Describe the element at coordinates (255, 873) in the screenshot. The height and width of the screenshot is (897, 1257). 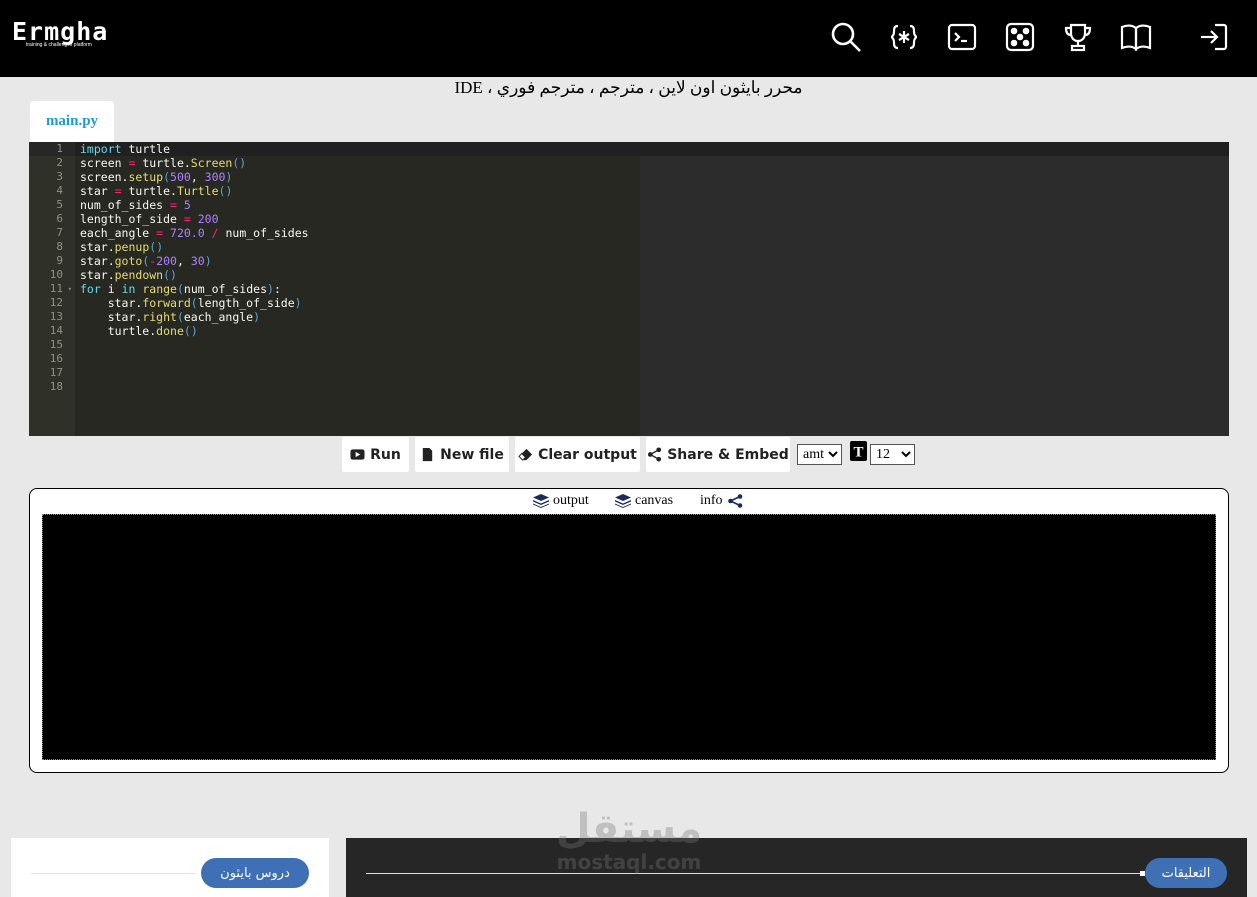
I see `python-tutorials-button: دروس بايثون` at that location.